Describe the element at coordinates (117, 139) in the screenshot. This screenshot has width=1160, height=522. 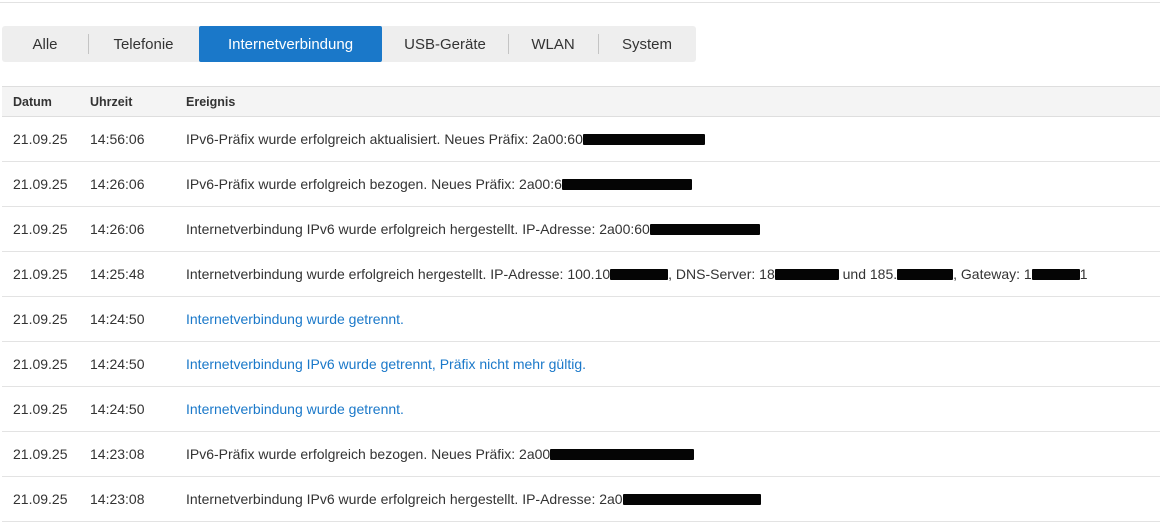
I see `row-time: 14:56:06` at that location.